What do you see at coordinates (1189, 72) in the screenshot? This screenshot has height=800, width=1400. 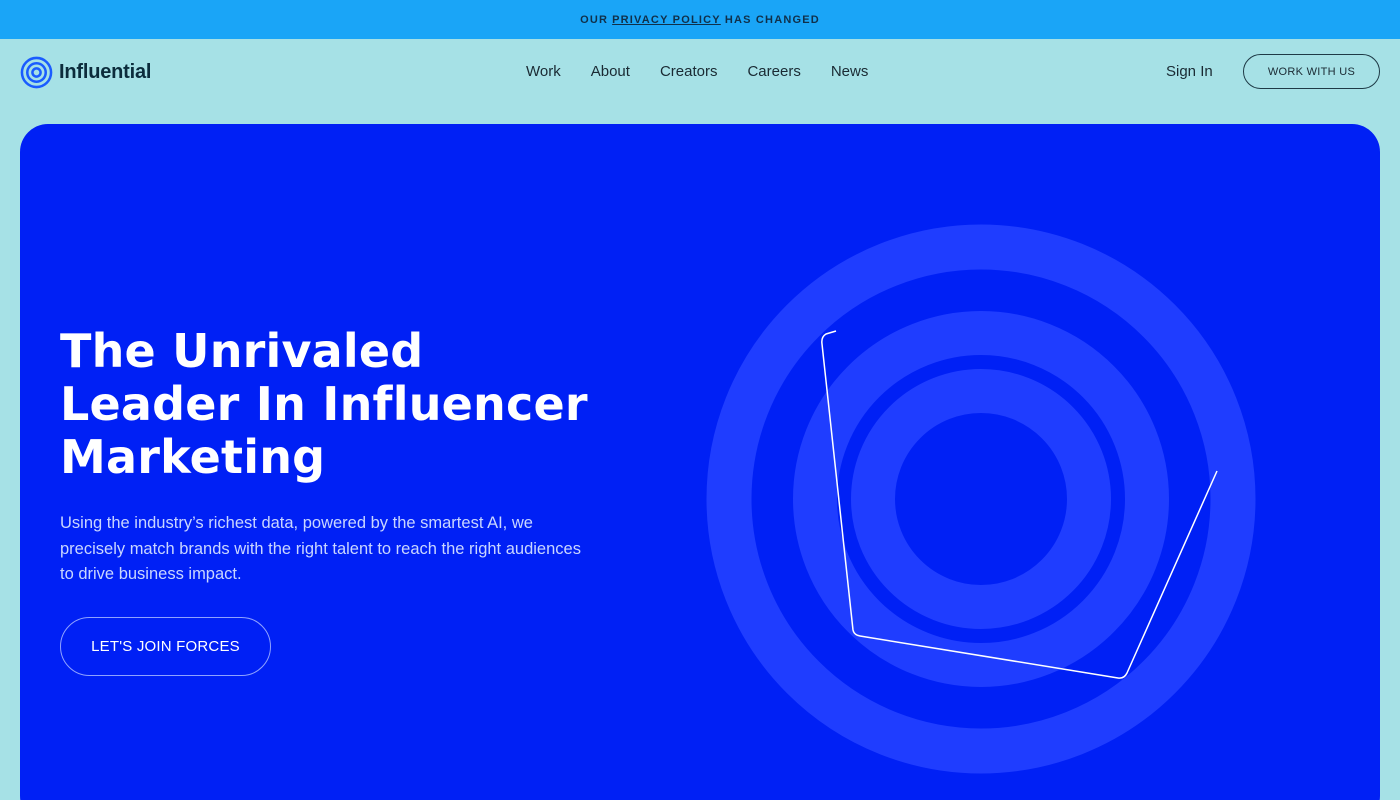 I see `sign-in-link: Sign In` at bounding box center [1189, 72].